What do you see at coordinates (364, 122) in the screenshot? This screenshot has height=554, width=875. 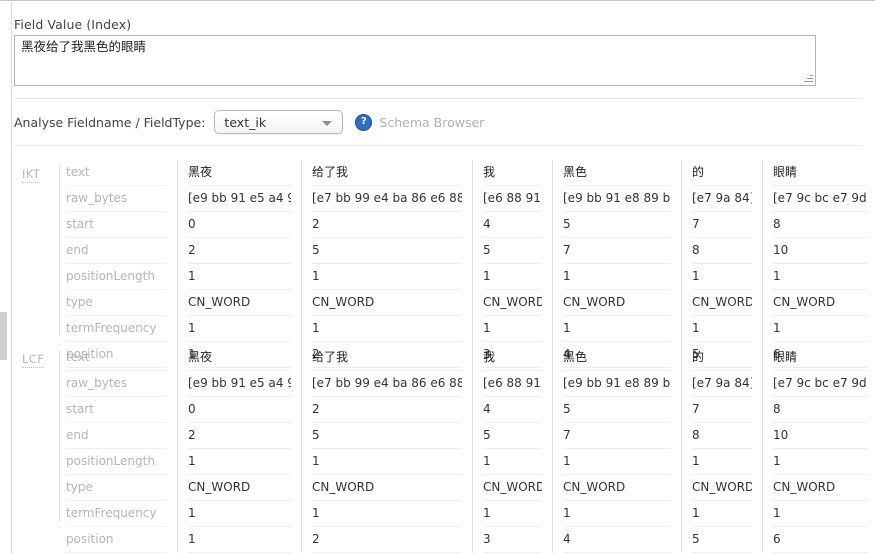 I see `help-icon: ?` at bounding box center [364, 122].